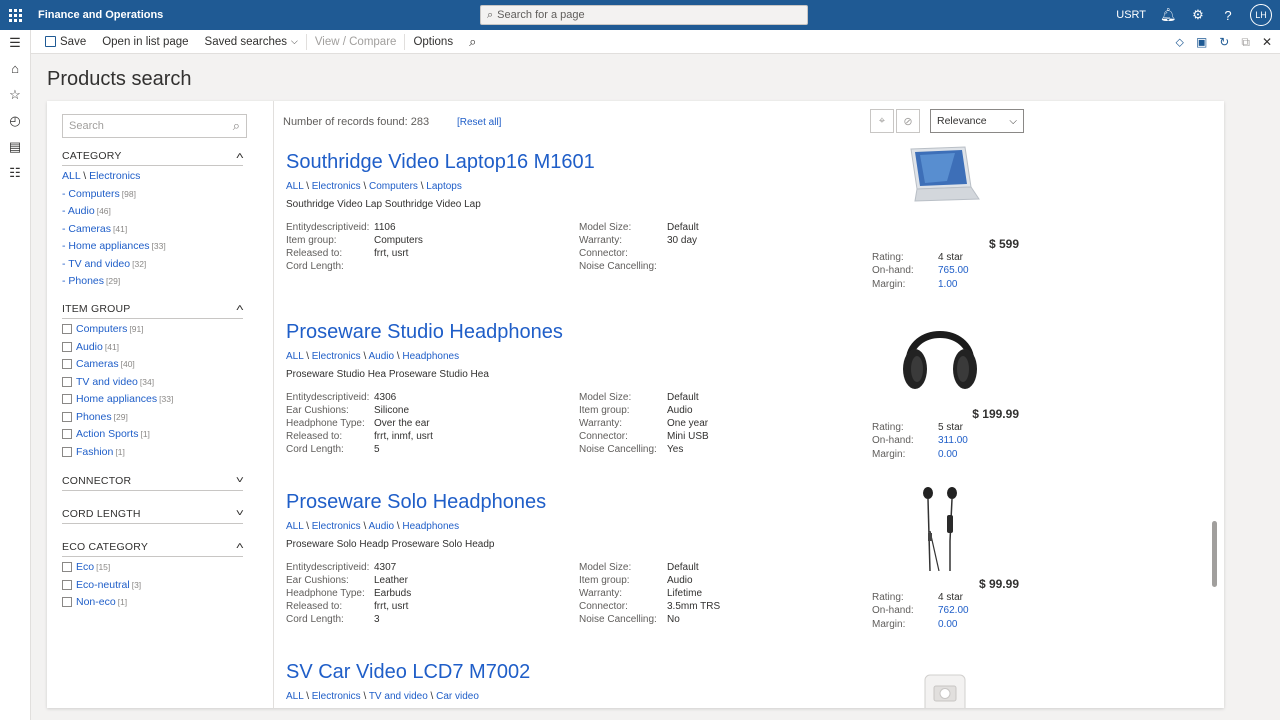 The image size is (1280, 720). I want to click on avatar: LH, so click(1261, 15).